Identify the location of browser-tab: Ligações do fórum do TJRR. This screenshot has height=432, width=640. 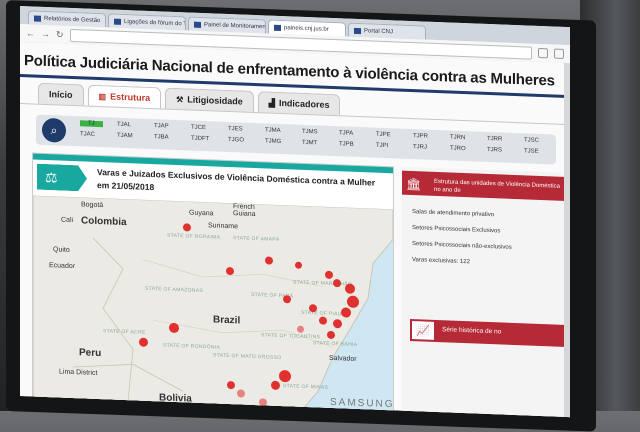
(147, 22).